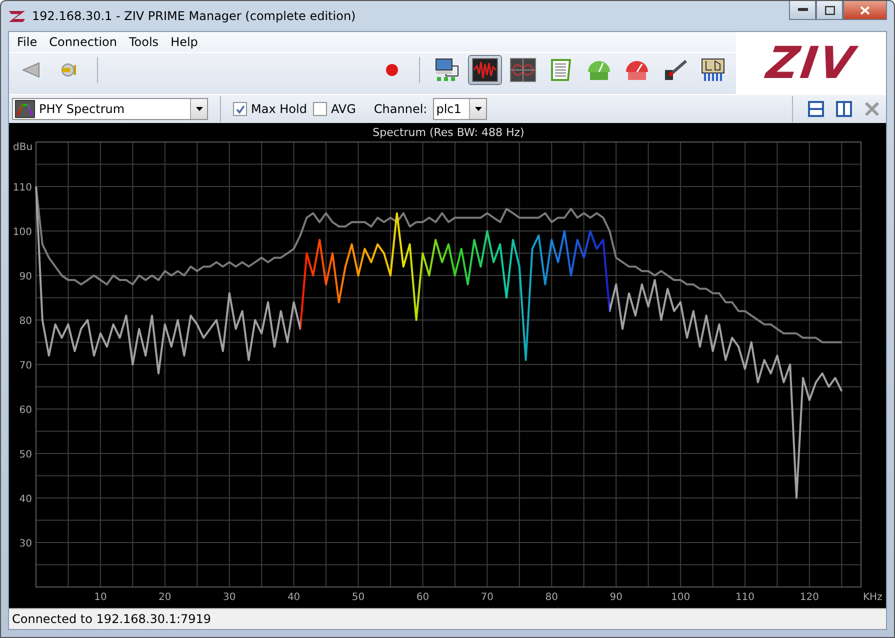  Describe the element at coordinates (22, 232) in the screenshot. I see `y-tick-label: 100` at that location.